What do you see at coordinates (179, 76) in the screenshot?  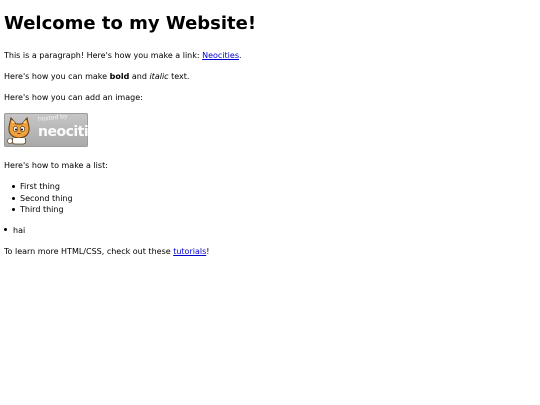 I see `format-suffix: text.` at bounding box center [179, 76].